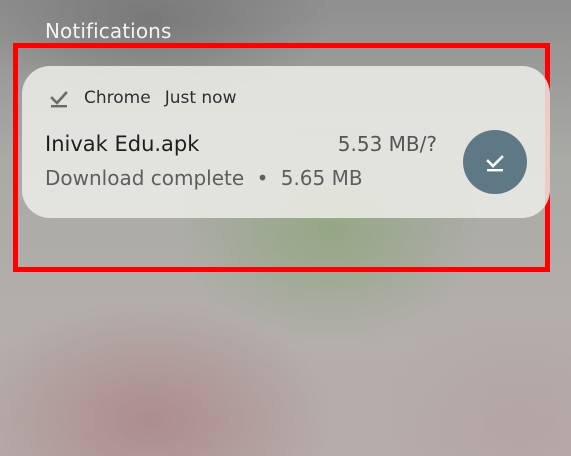 This screenshot has height=456, width=571. Describe the element at coordinates (122, 144) in the screenshot. I see `notification-title: Inivak Edu.apk` at that location.